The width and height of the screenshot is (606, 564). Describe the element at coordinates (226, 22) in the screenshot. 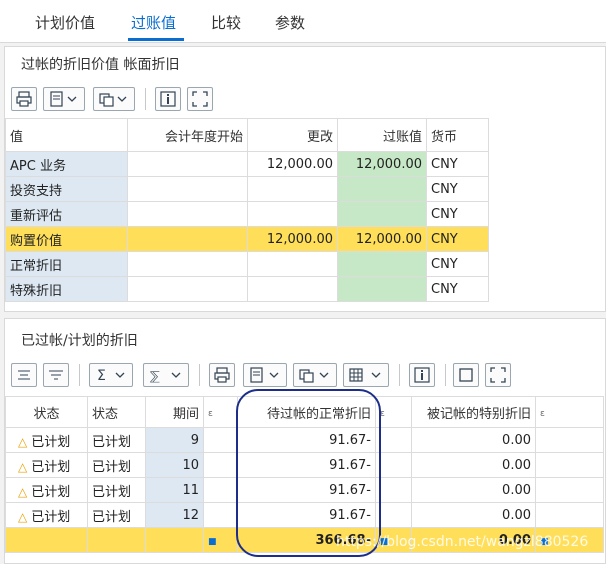

I see `tab-comparison: 比较` at that location.